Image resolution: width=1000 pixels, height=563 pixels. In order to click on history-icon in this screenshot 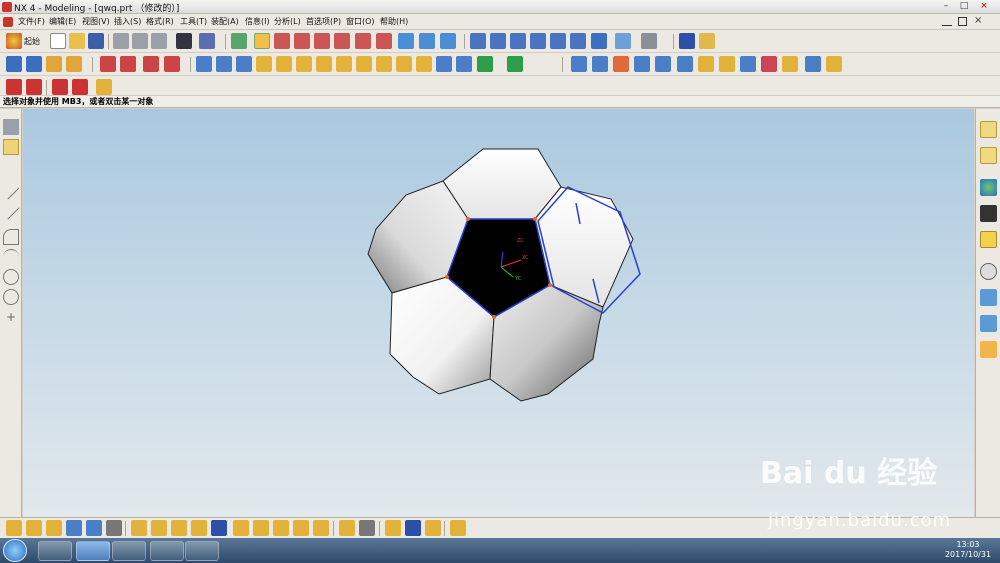, I will do `click(988, 271)`.